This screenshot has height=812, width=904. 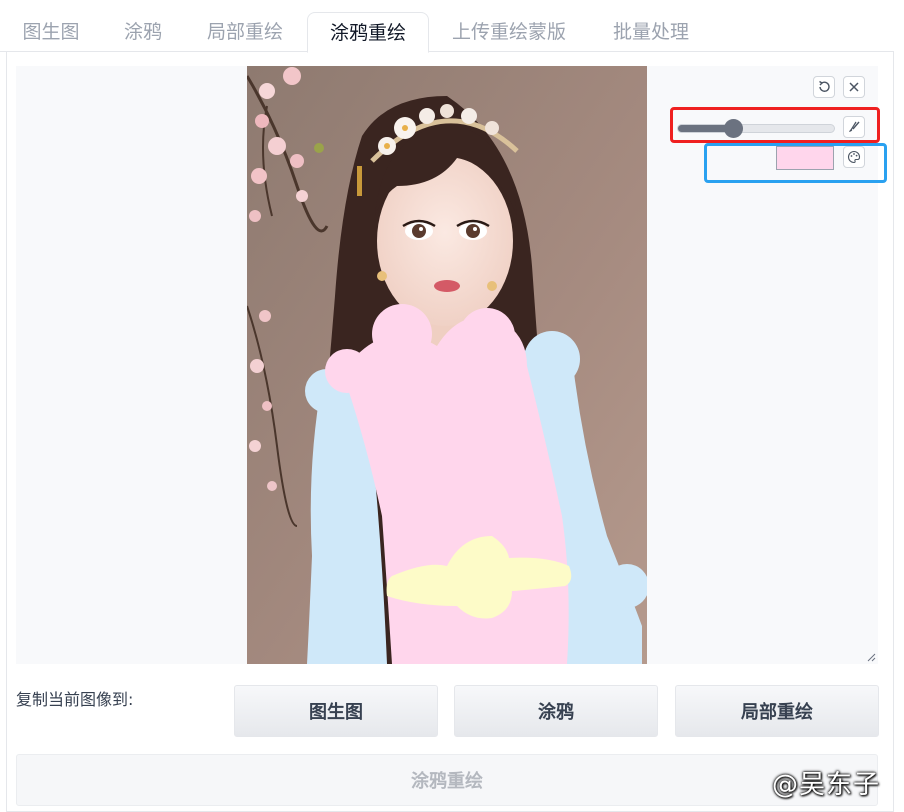 What do you see at coordinates (777, 711) in the screenshot?
I see `copy-to-inpaint-button: 局部重绘` at bounding box center [777, 711].